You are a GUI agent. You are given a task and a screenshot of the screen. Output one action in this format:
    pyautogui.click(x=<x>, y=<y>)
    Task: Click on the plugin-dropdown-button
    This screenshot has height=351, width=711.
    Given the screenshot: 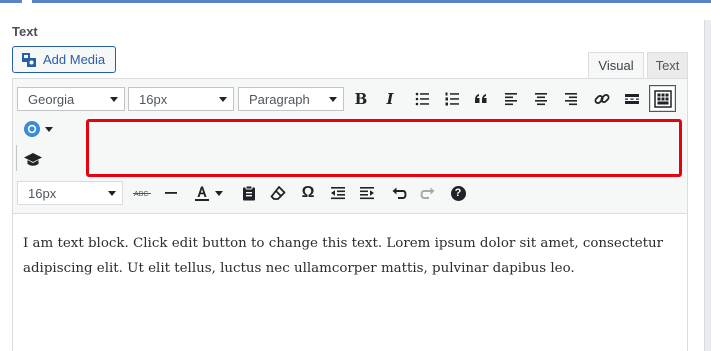 What is the action you would take?
    pyautogui.click(x=38, y=129)
    